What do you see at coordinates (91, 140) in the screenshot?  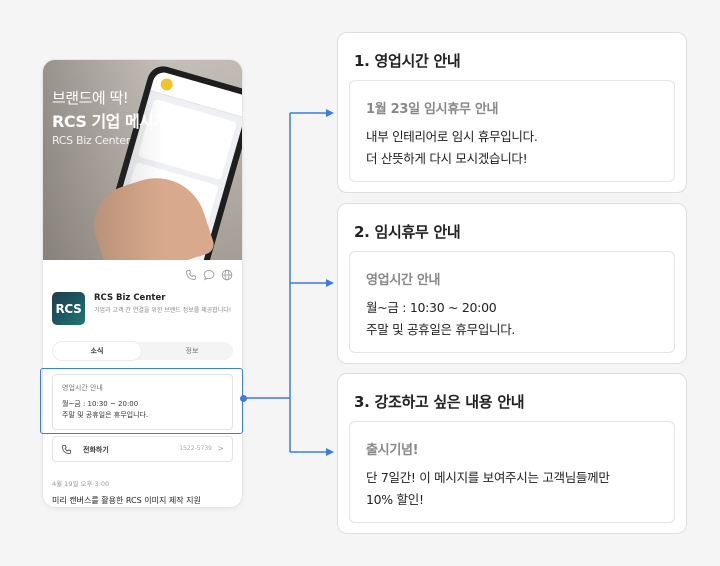 I see `hero-subtitle: RCS Biz Center` at bounding box center [91, 140].